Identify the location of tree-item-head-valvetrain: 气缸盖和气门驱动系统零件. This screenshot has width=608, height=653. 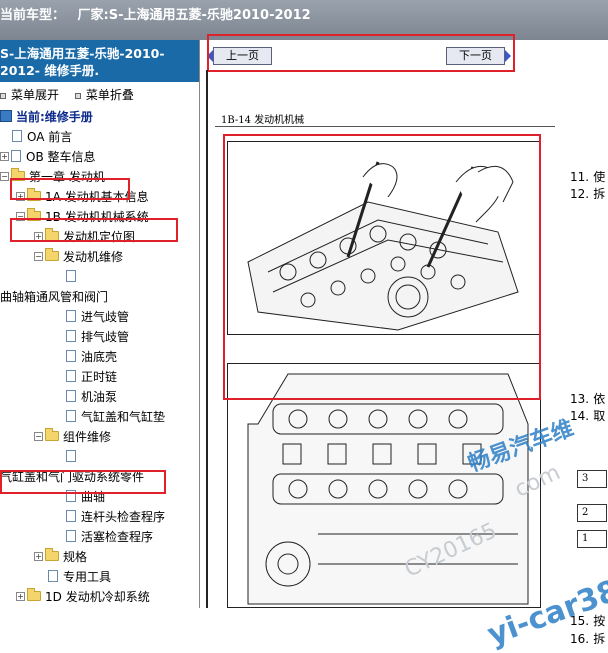
(72, 476).